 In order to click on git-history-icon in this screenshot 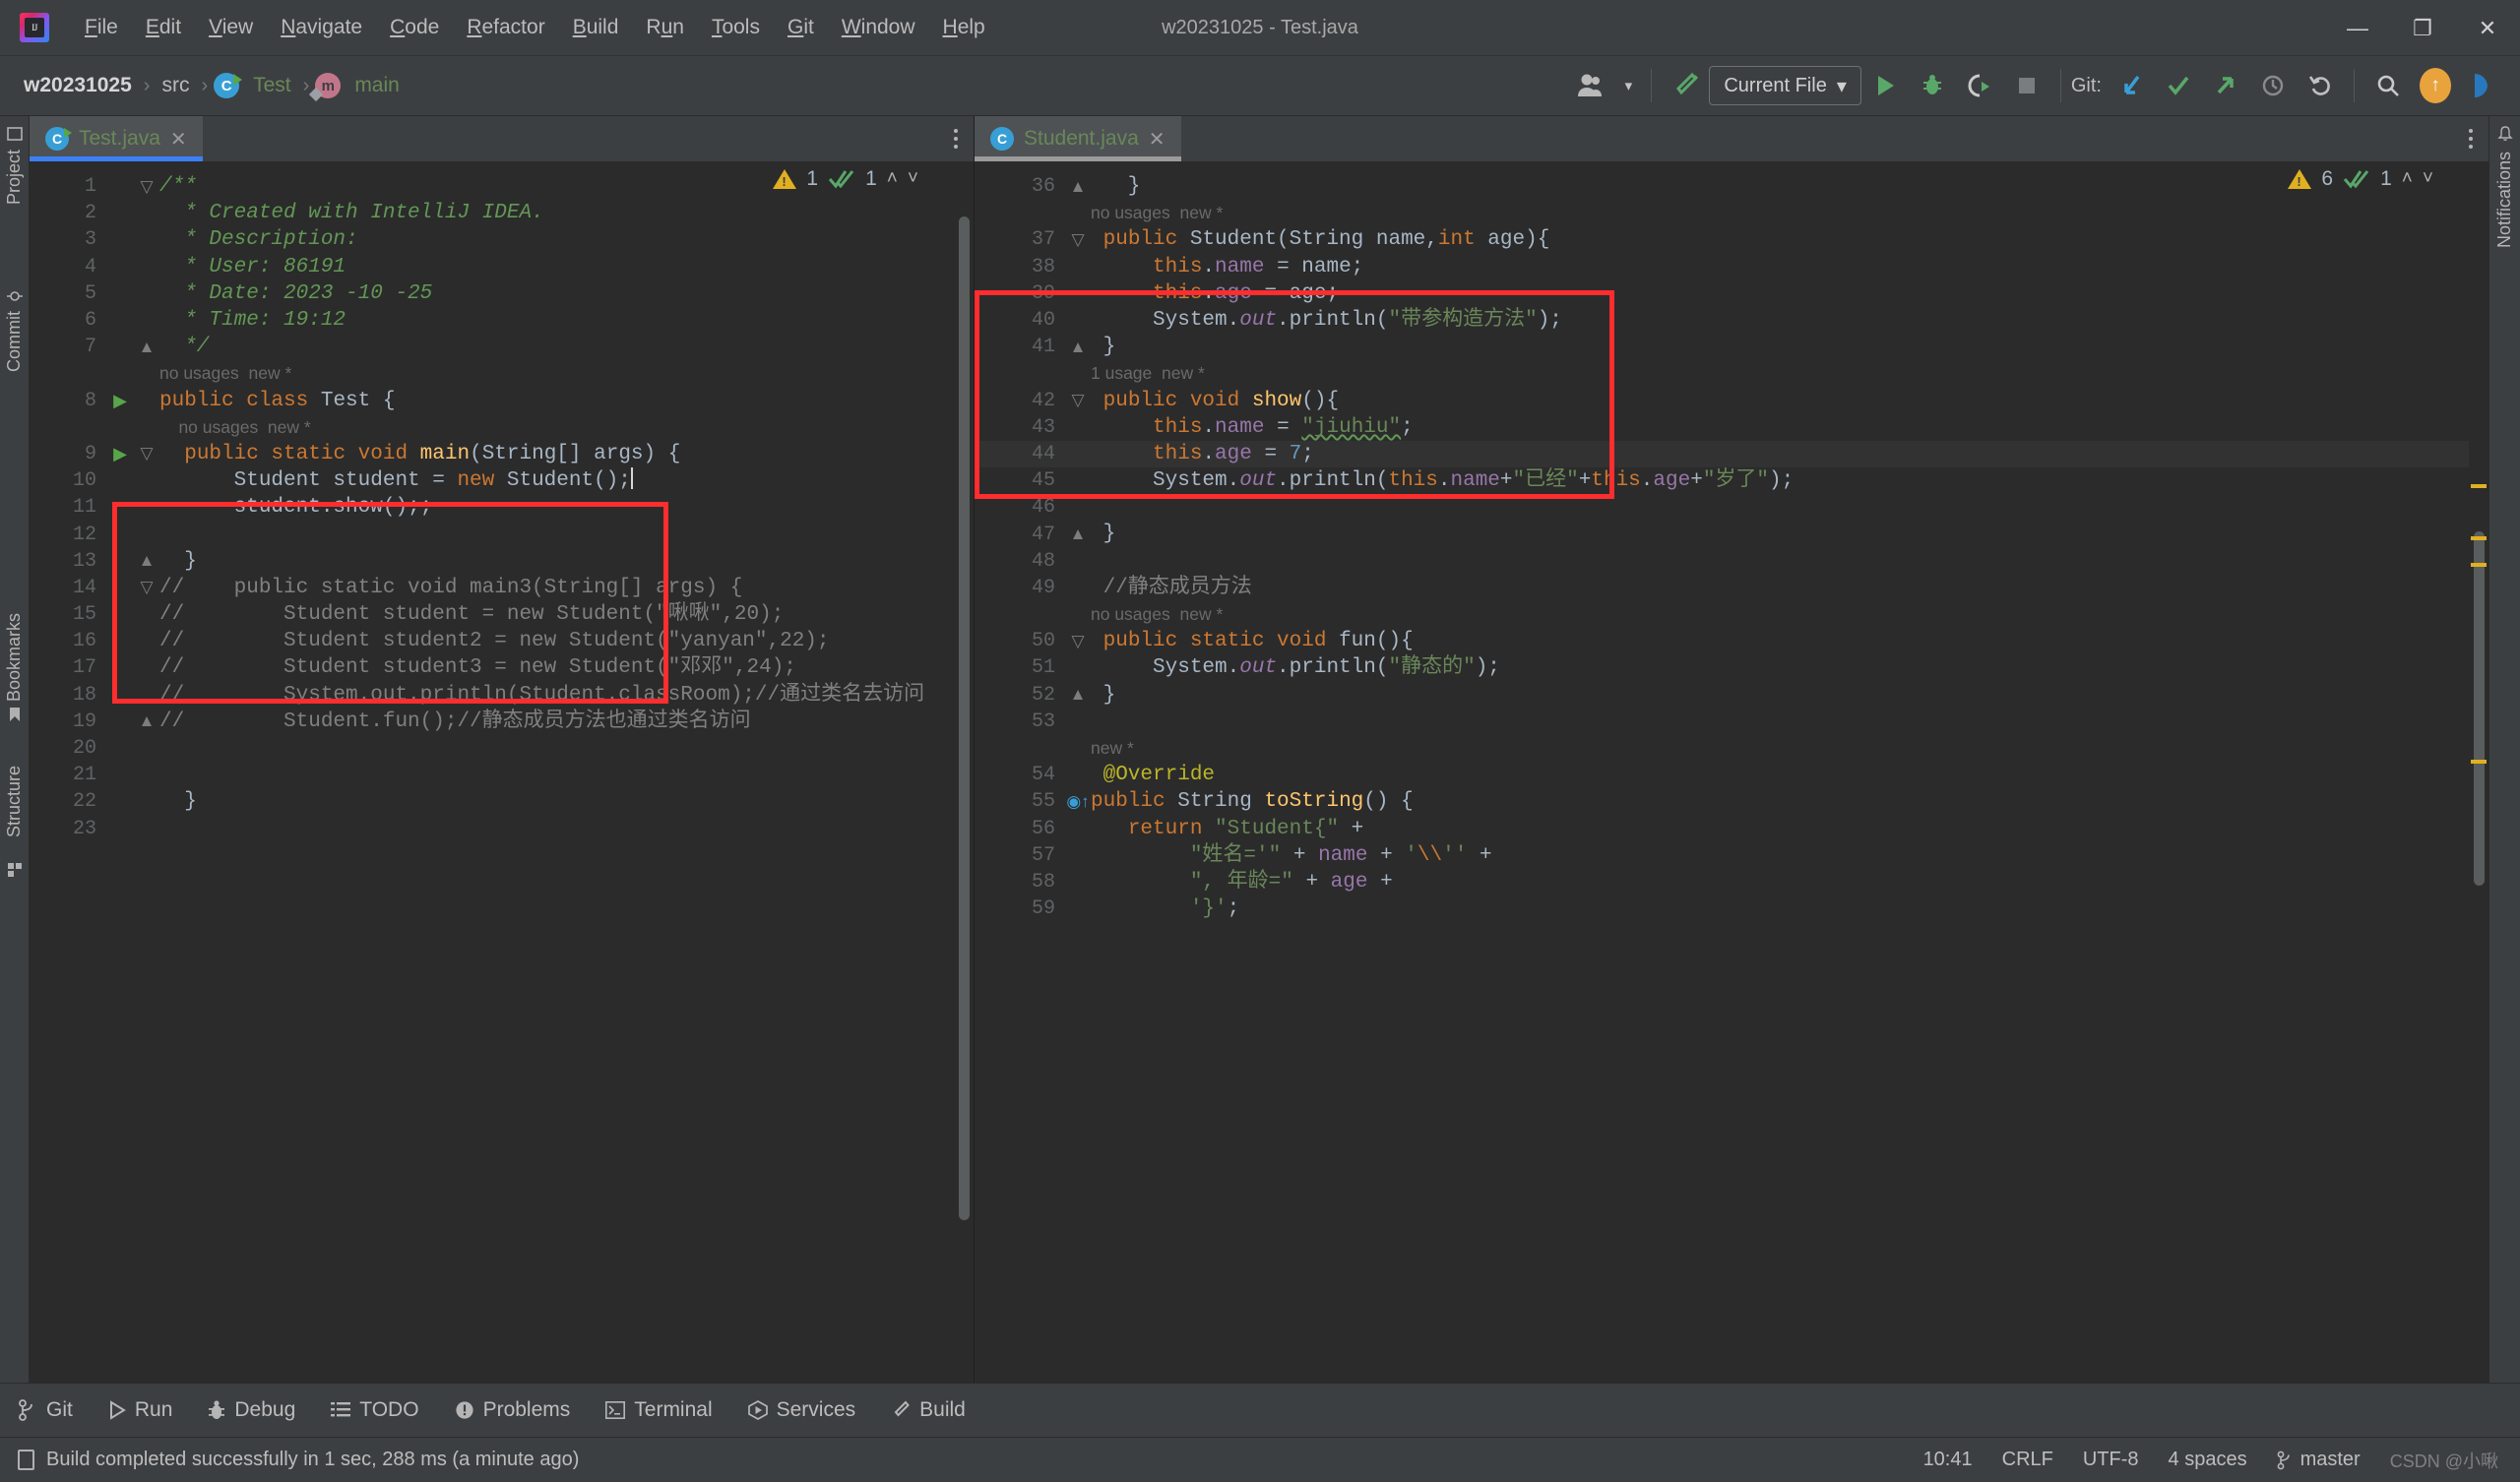, I will do `click(2273, 85)`.